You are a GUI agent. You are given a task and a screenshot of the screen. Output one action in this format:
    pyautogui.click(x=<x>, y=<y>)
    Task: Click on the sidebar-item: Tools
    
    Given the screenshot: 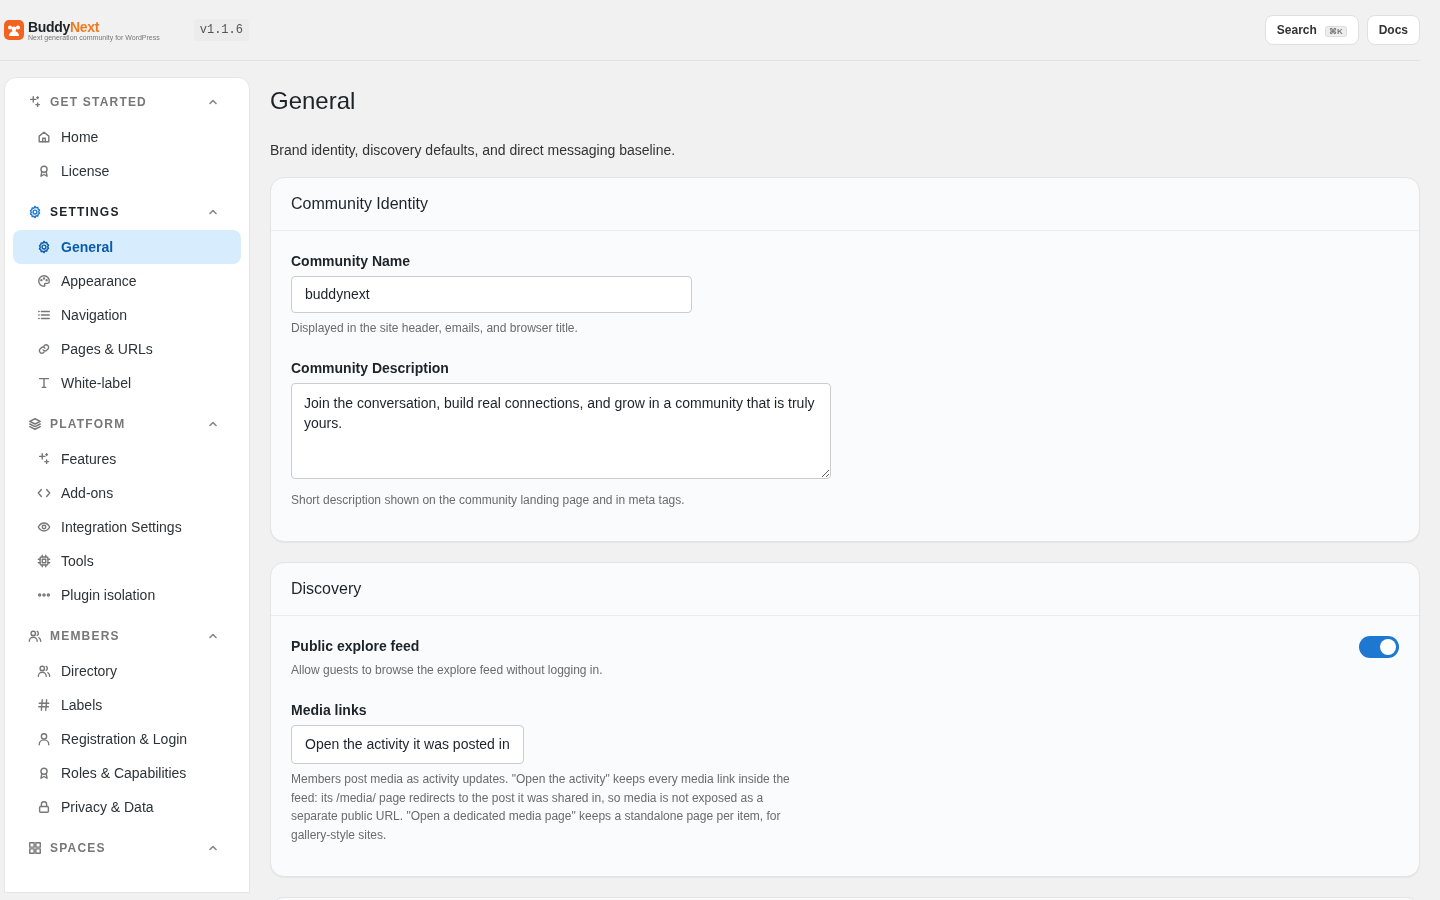 What is the action you would take?
    pyautogui.click(x=127, y=561)
    